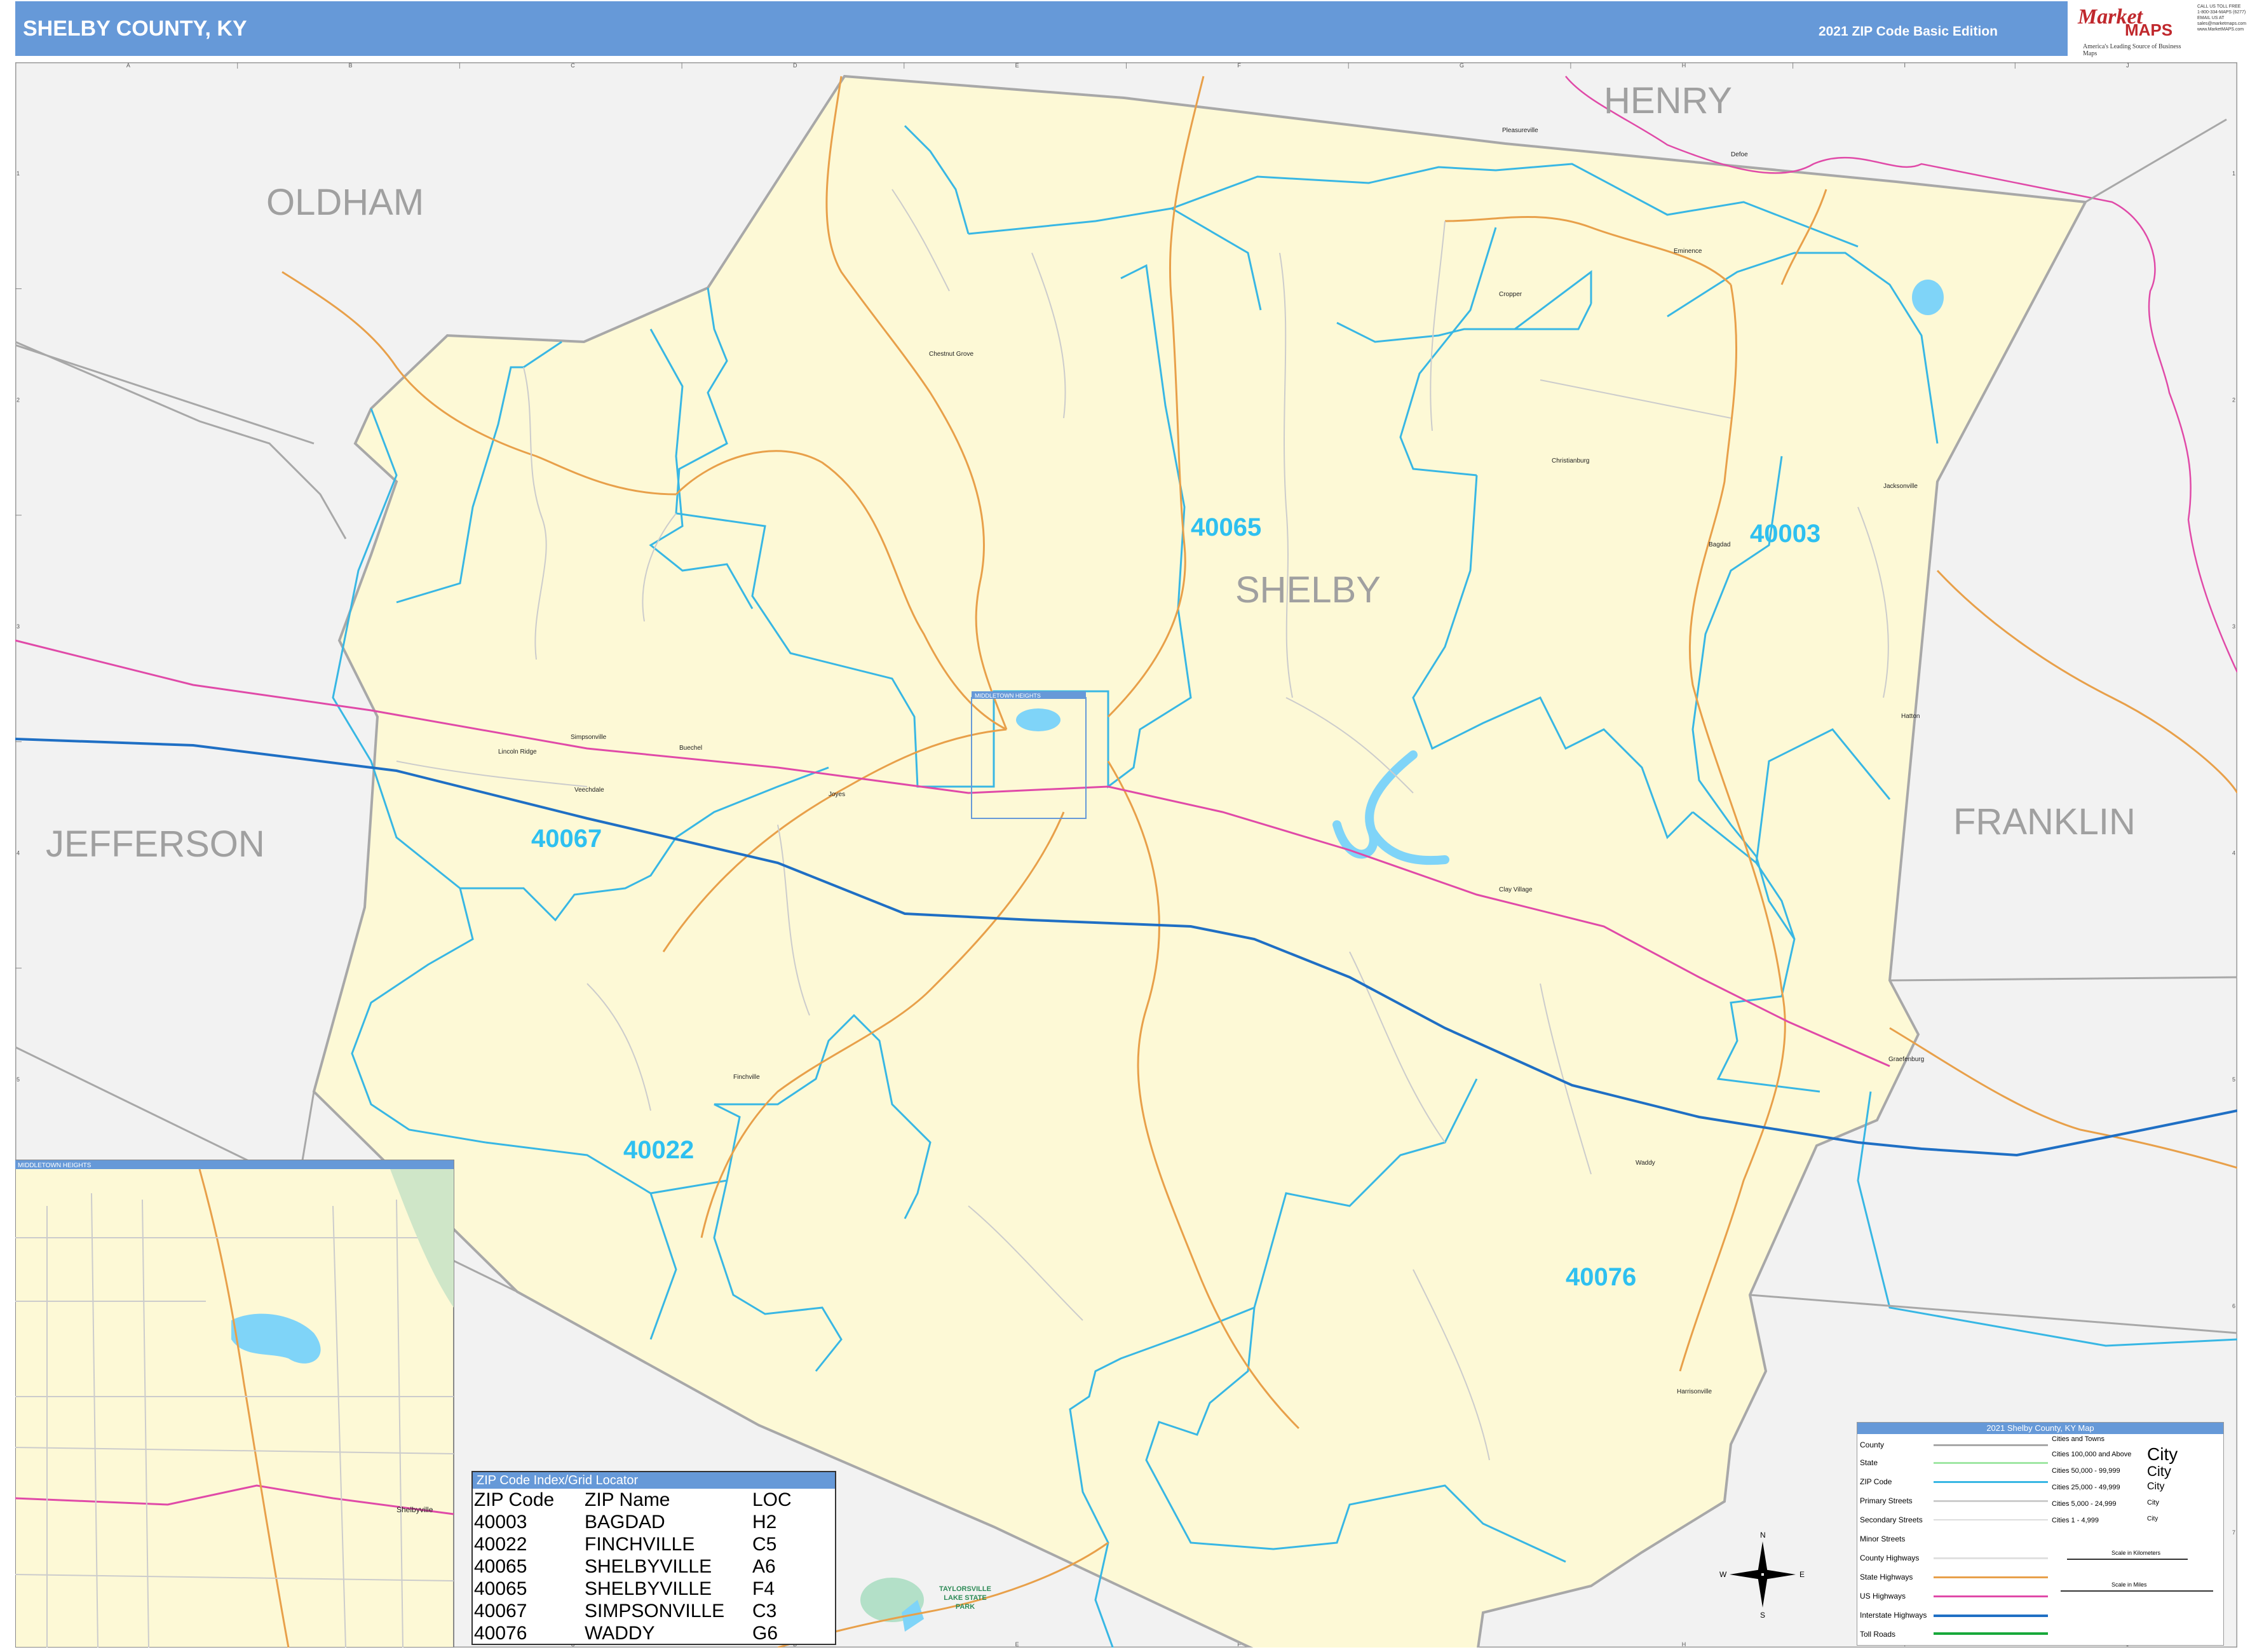 The width and height of the screenshot is (2250, 1652). What do you see at coordinates (345, 203) in the screenshot?
I see `county-label-oldham: OLDHAM` at bounding box center [345, 203].